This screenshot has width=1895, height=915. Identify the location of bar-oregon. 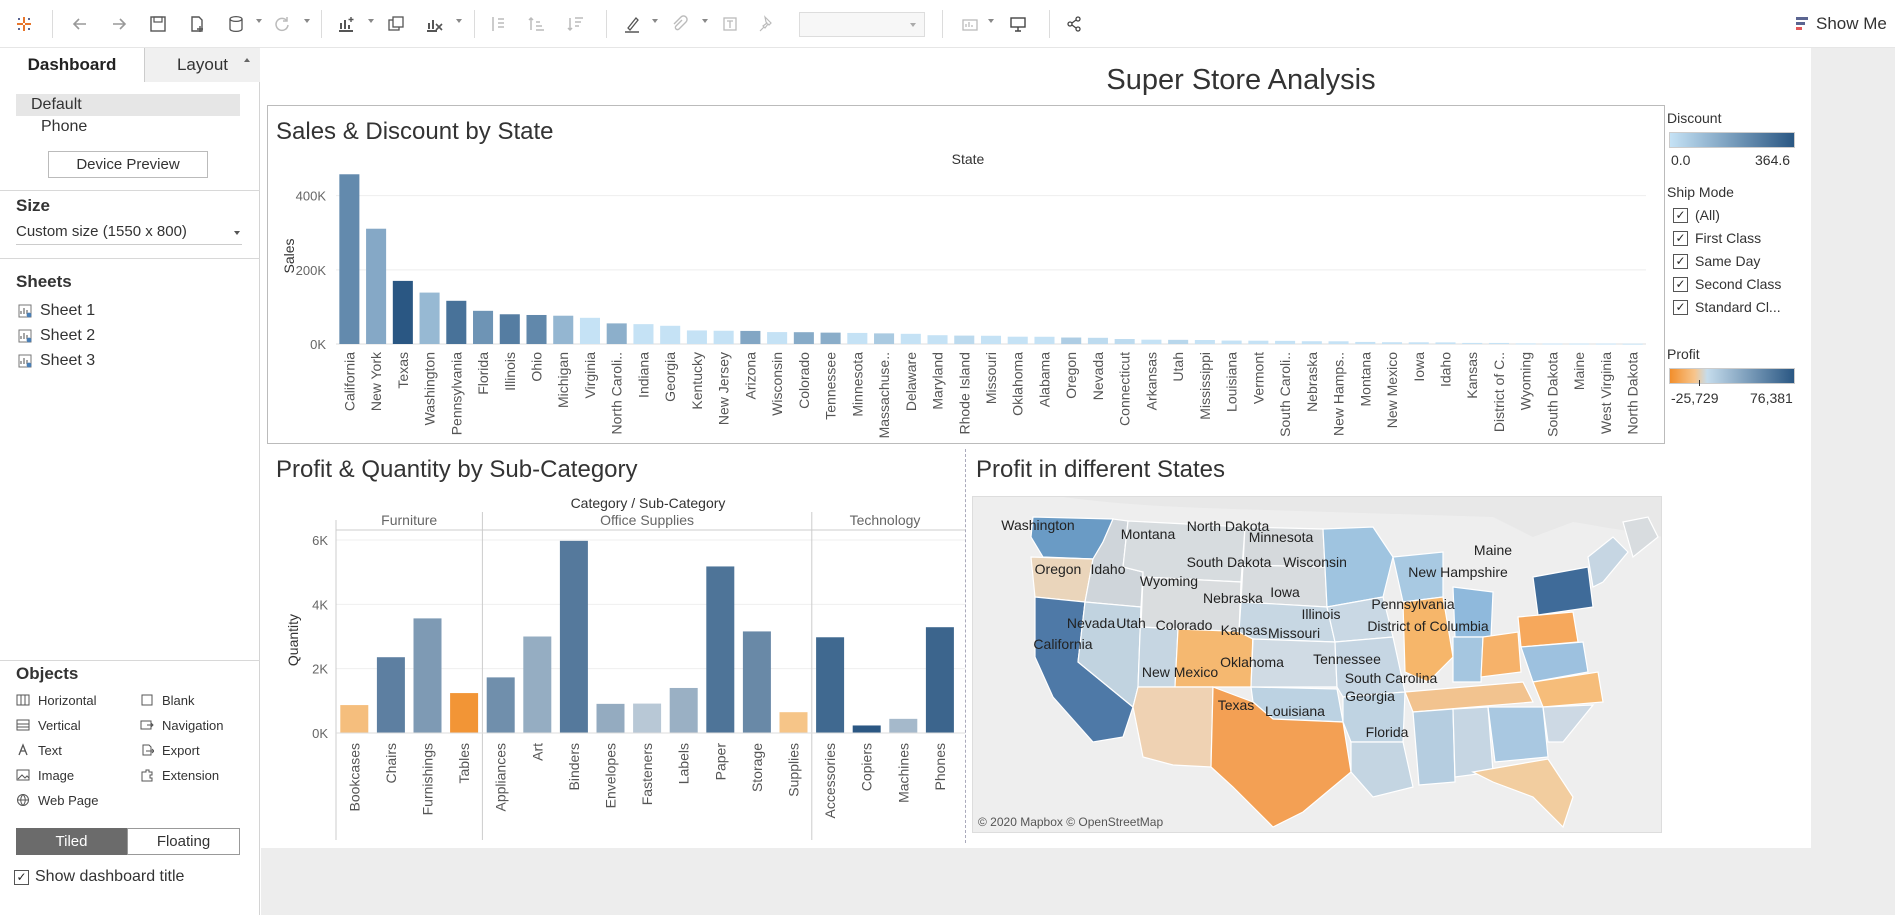
(1071, 340).